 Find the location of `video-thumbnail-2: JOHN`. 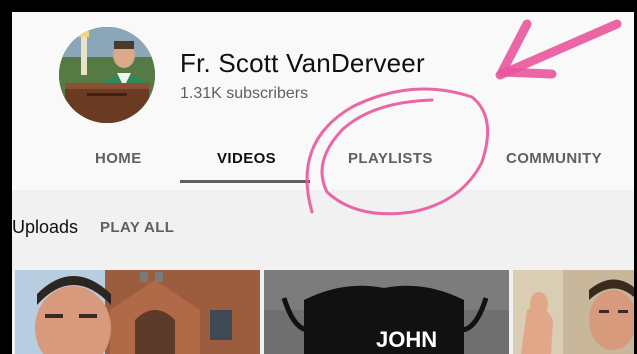

video-thumbnail-2: JOHN is located at coordinates (386, 312).